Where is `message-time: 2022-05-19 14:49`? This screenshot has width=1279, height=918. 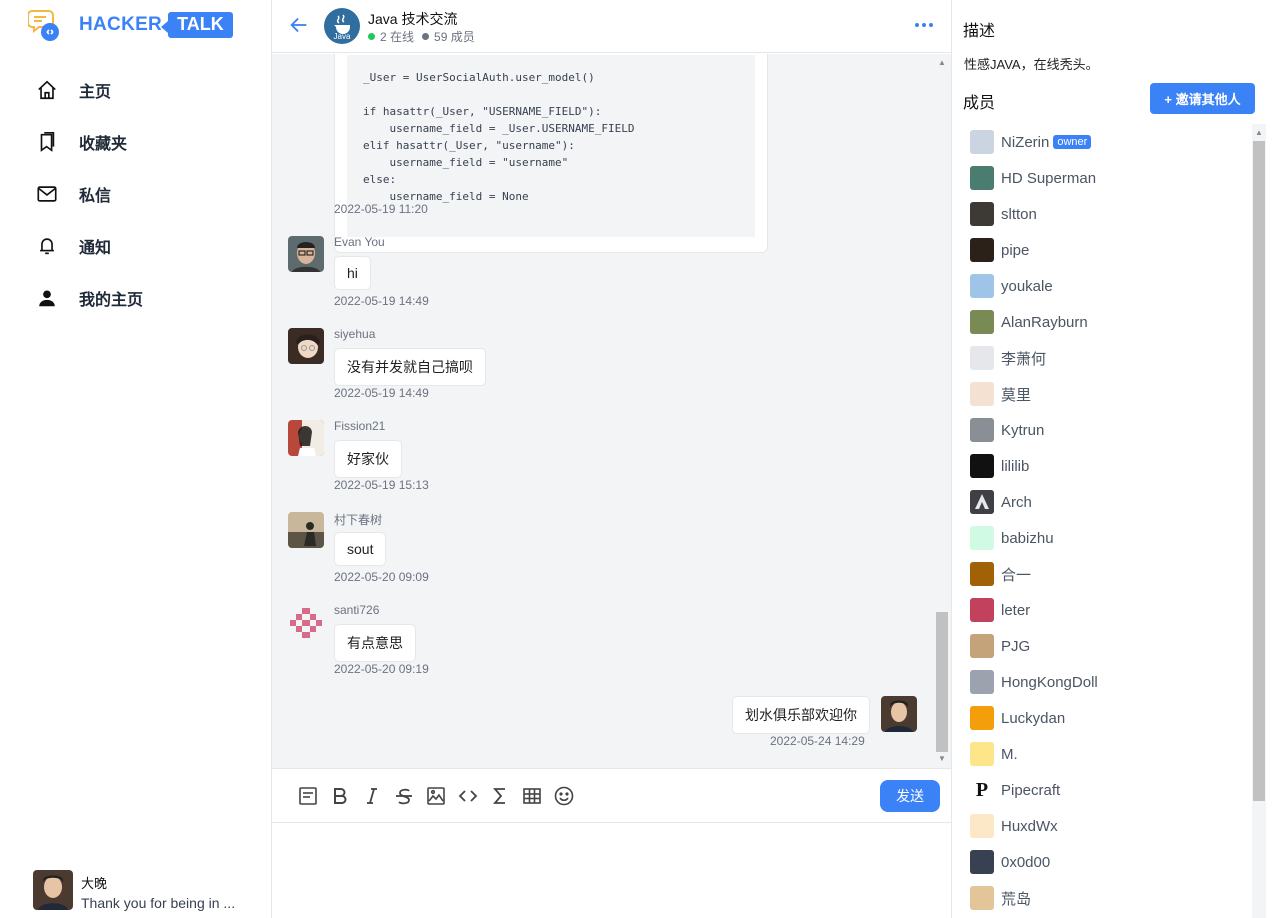 message-time: 2022-05-19 14:49 is located at coordinates (381, 393).